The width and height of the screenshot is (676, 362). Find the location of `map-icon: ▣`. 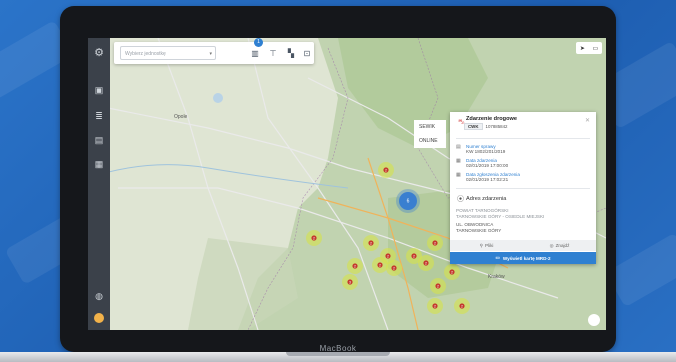

map-icon: ▣ is located at coordinates (99, 90).